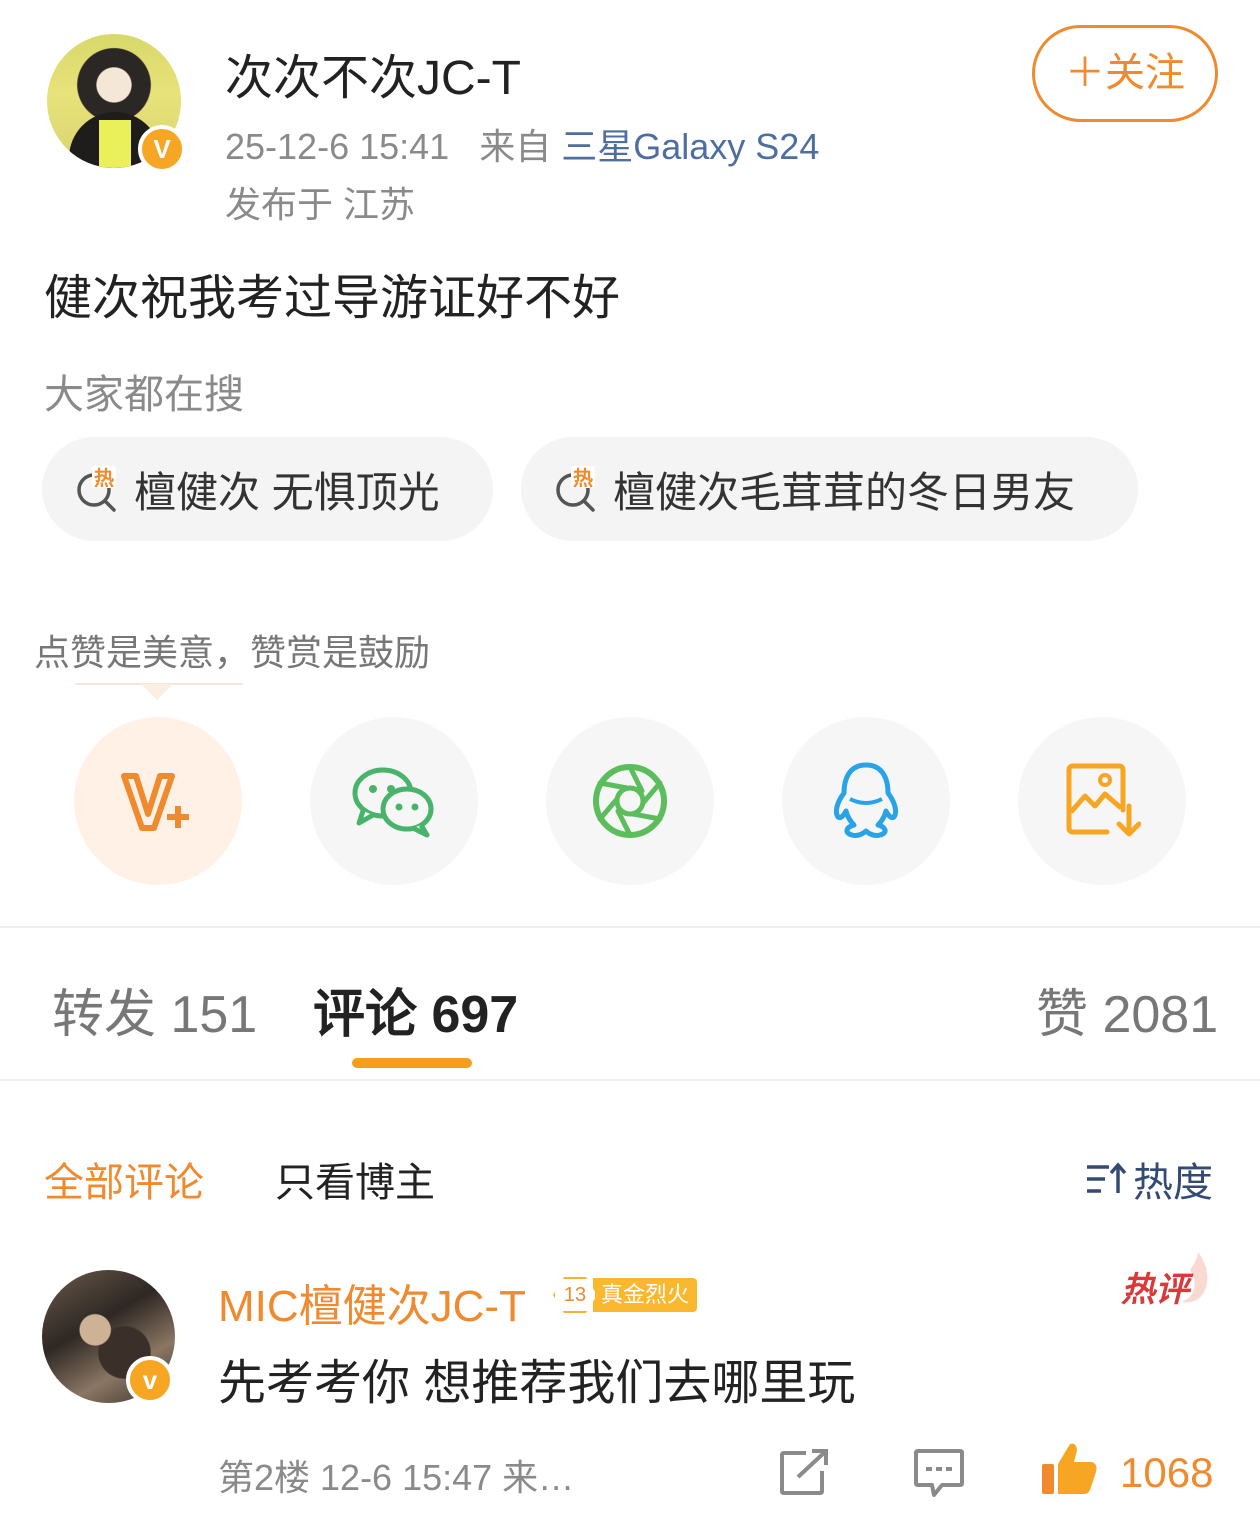  I want to click on chip-label: 檀健次 无惧顶光, so click(287, 492).